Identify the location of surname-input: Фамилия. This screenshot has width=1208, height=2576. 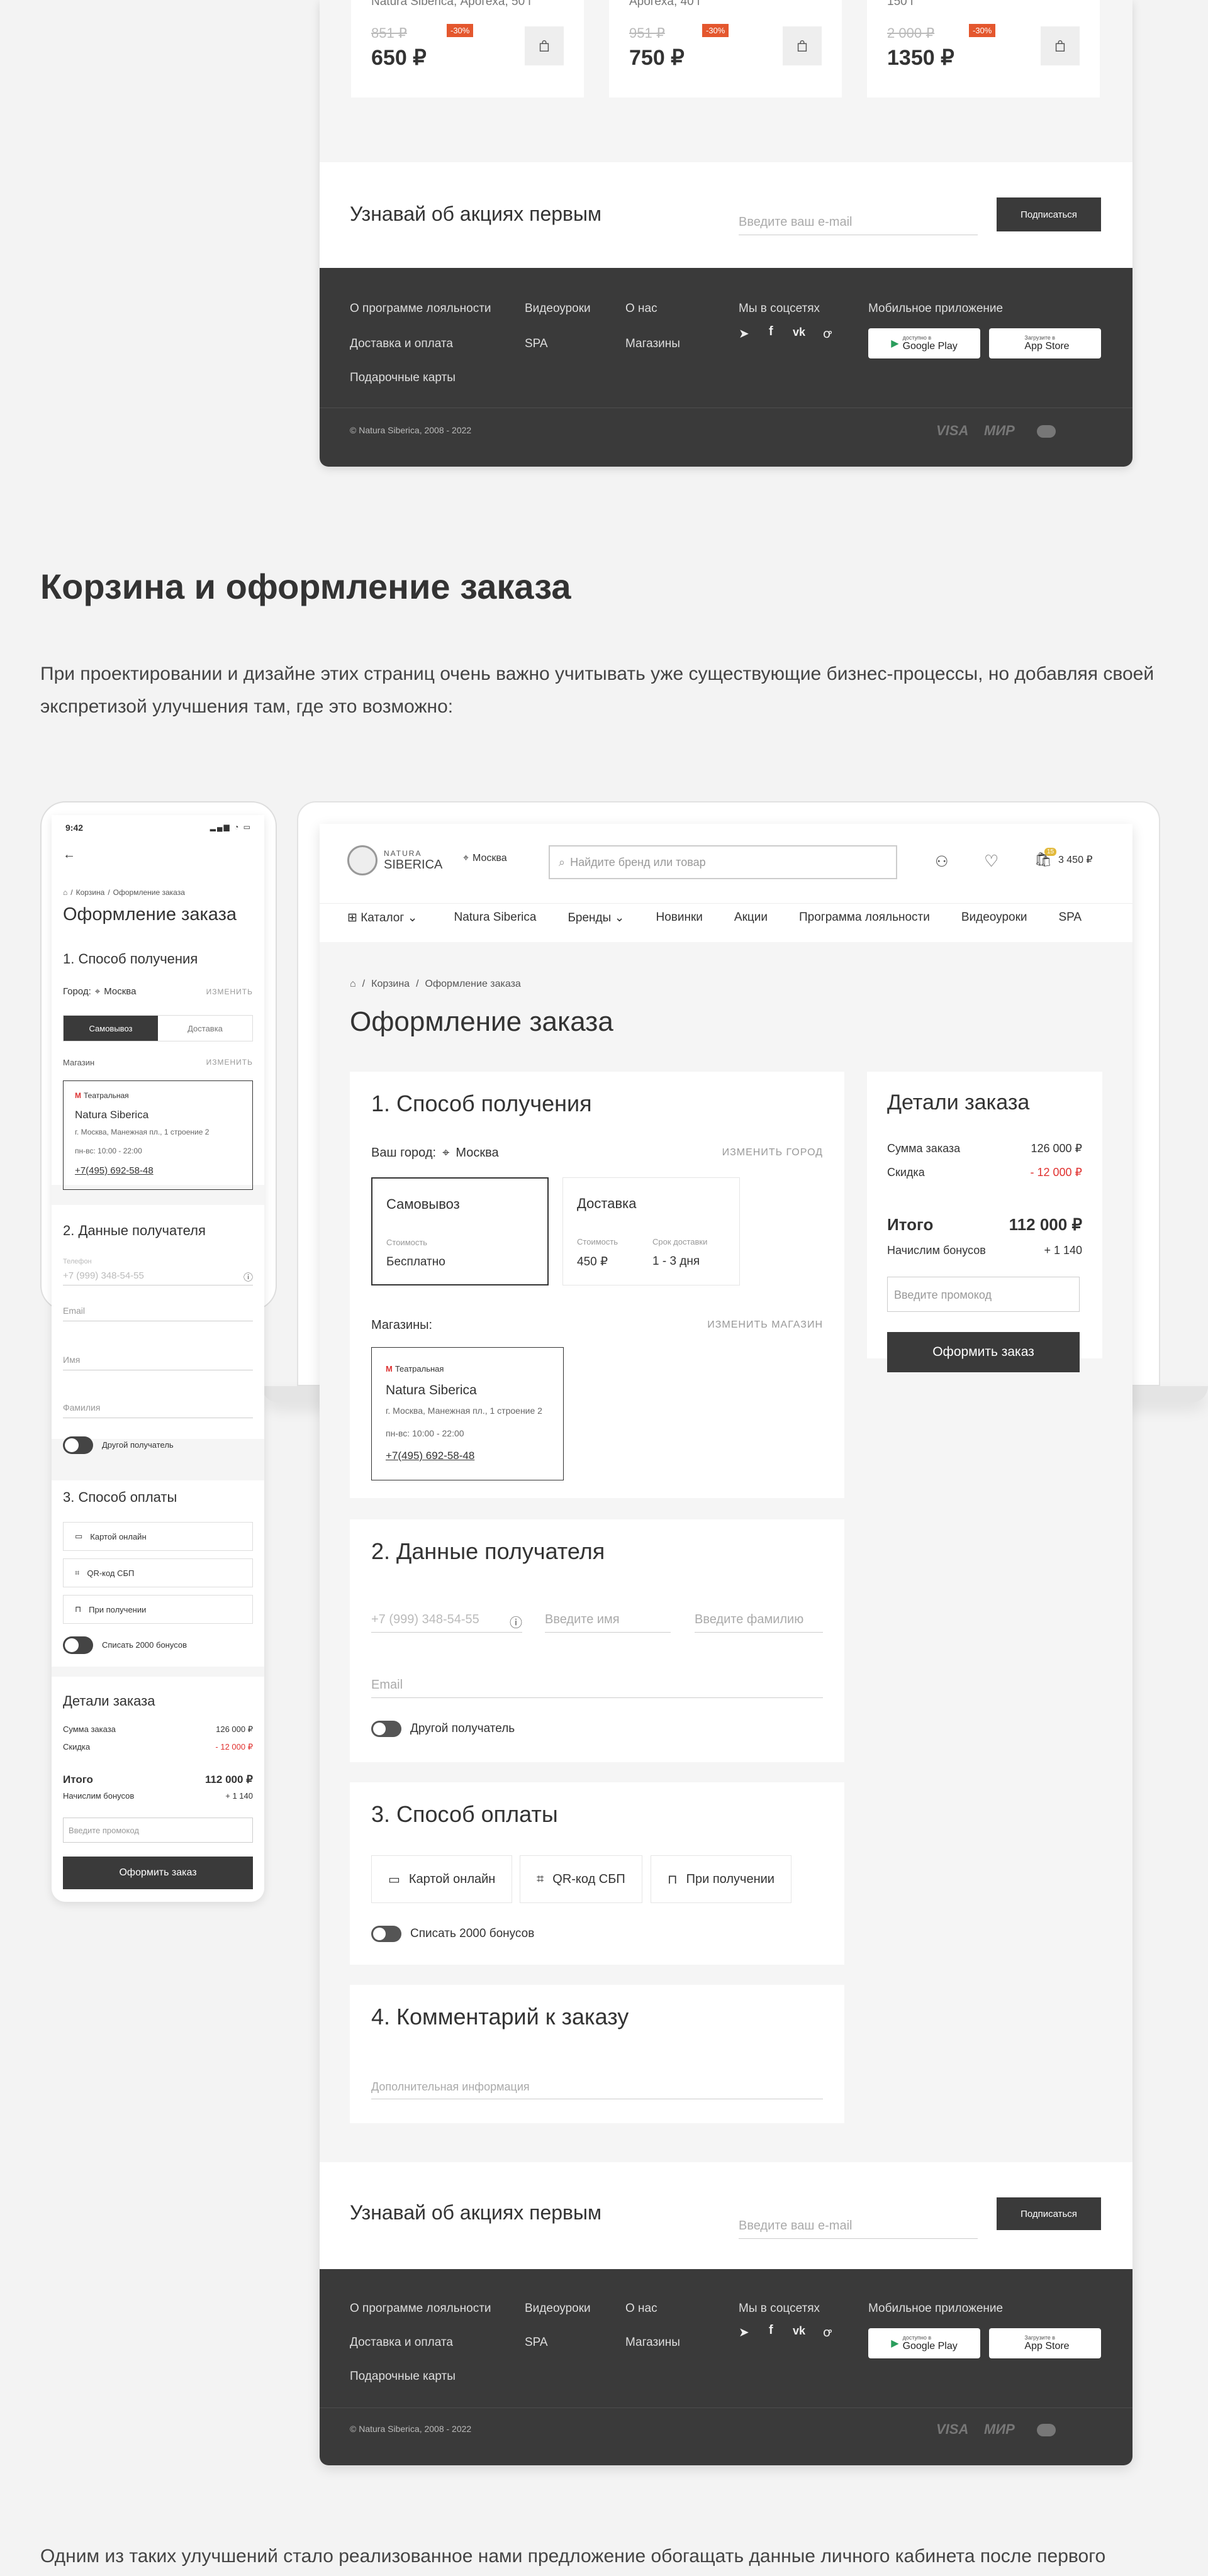
(158, 1410).